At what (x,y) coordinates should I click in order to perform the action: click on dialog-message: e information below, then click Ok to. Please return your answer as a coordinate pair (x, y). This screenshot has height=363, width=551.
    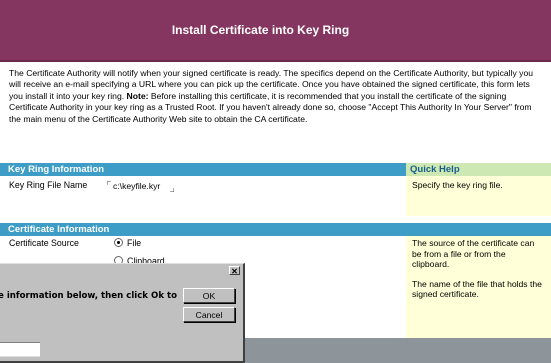
    Looking at the image, I should click on (89, 296).